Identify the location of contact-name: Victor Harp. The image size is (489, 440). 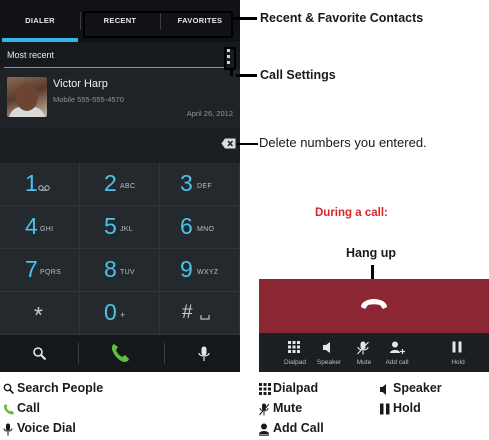
(80, 84).